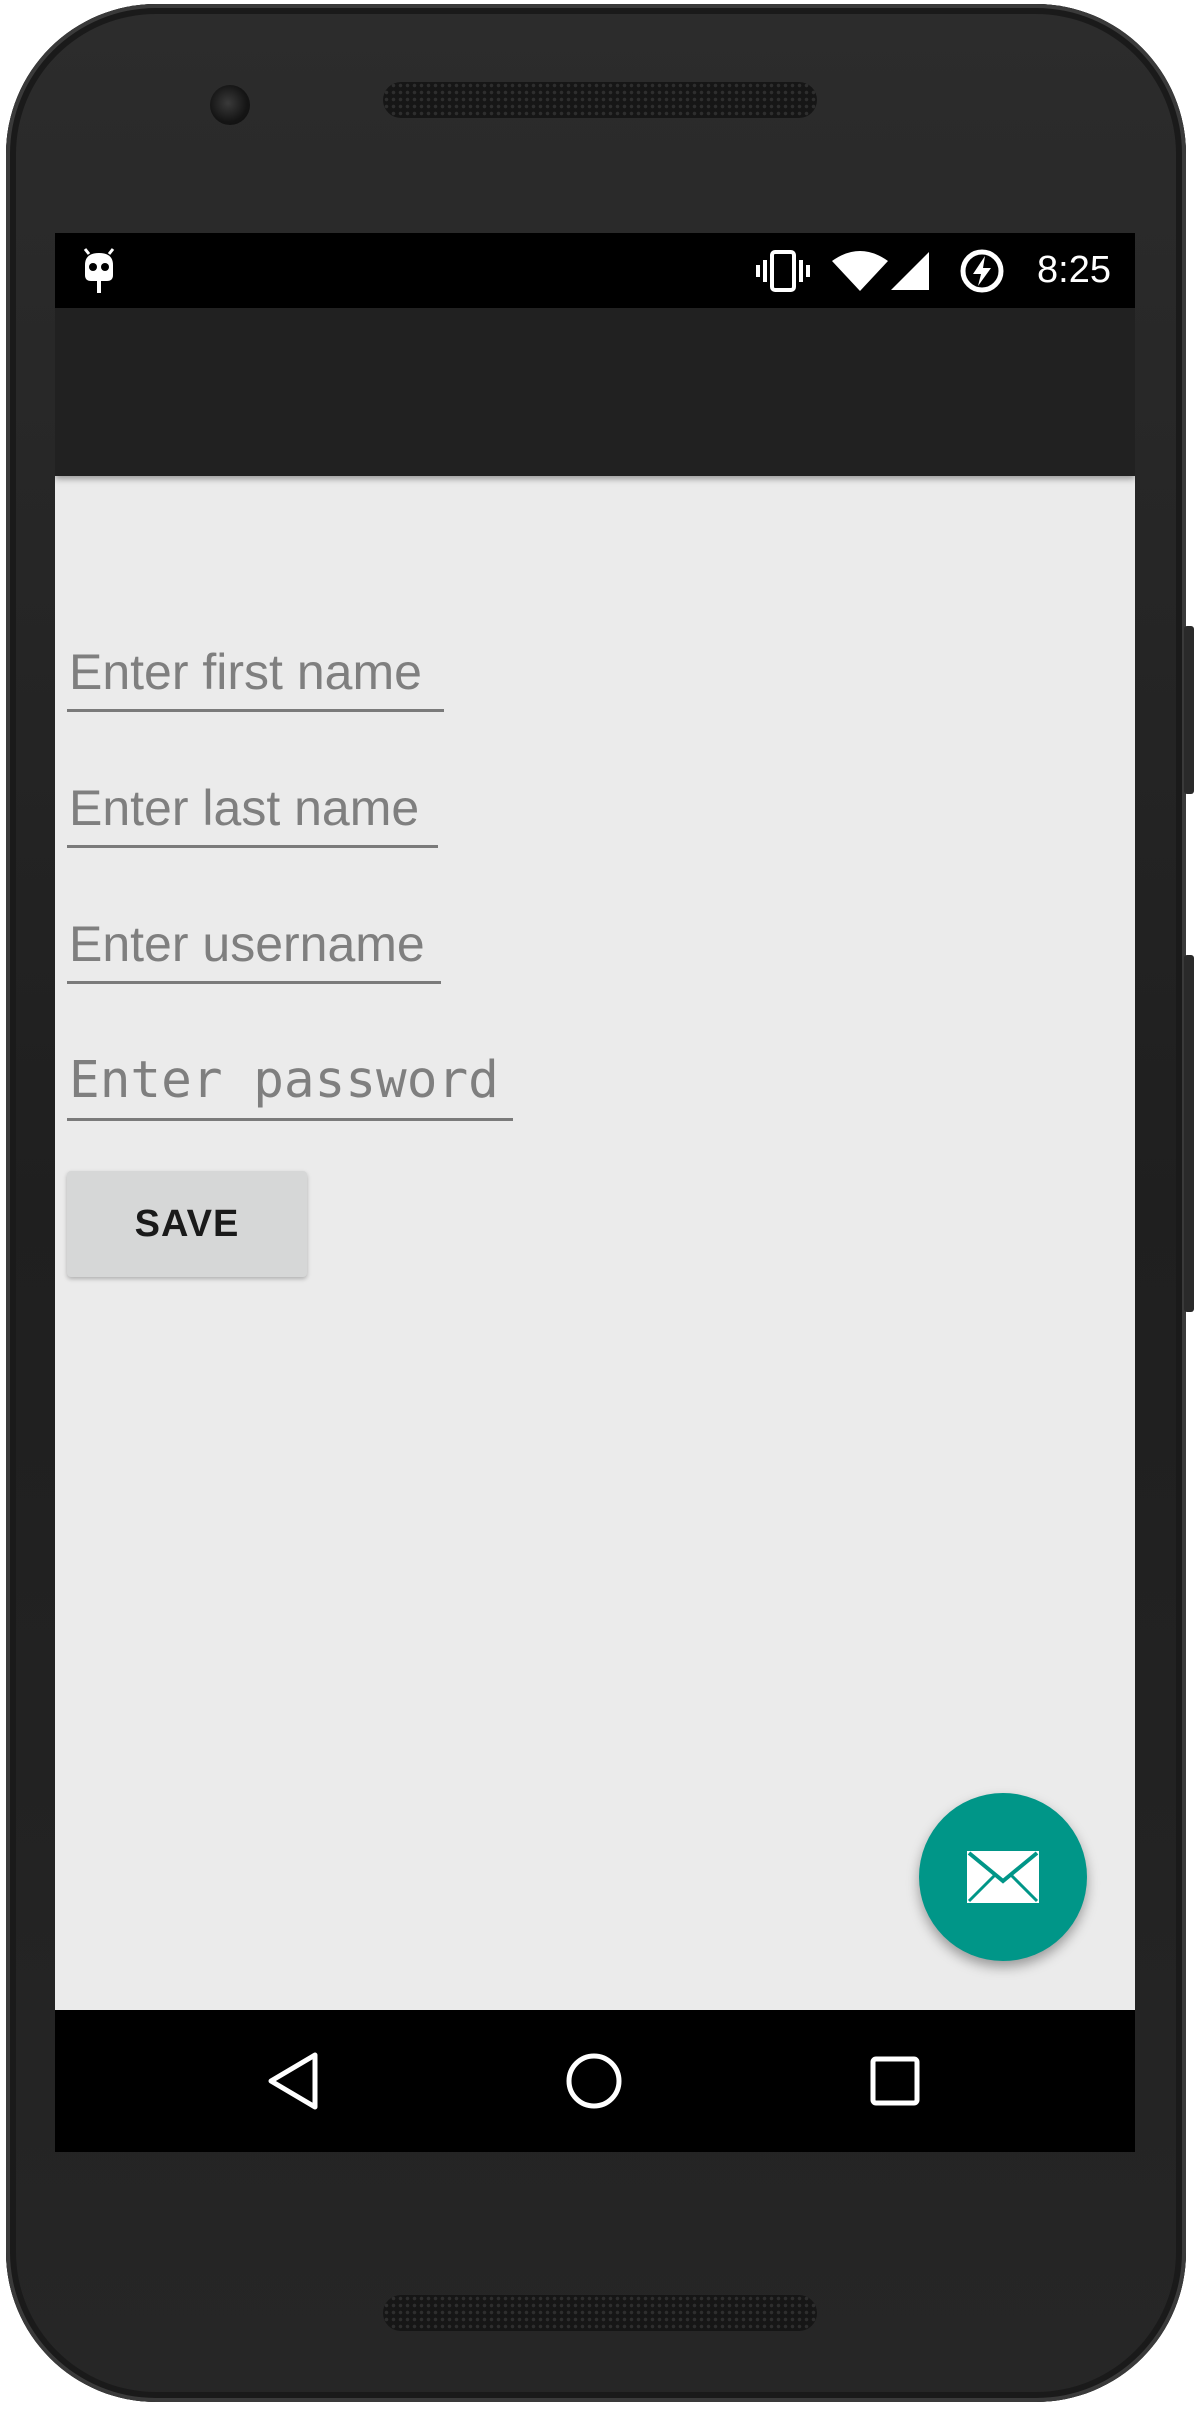  Describe the element at coordinates (783, 270) in the screenshot. I see `vibrate-icon` at that location.